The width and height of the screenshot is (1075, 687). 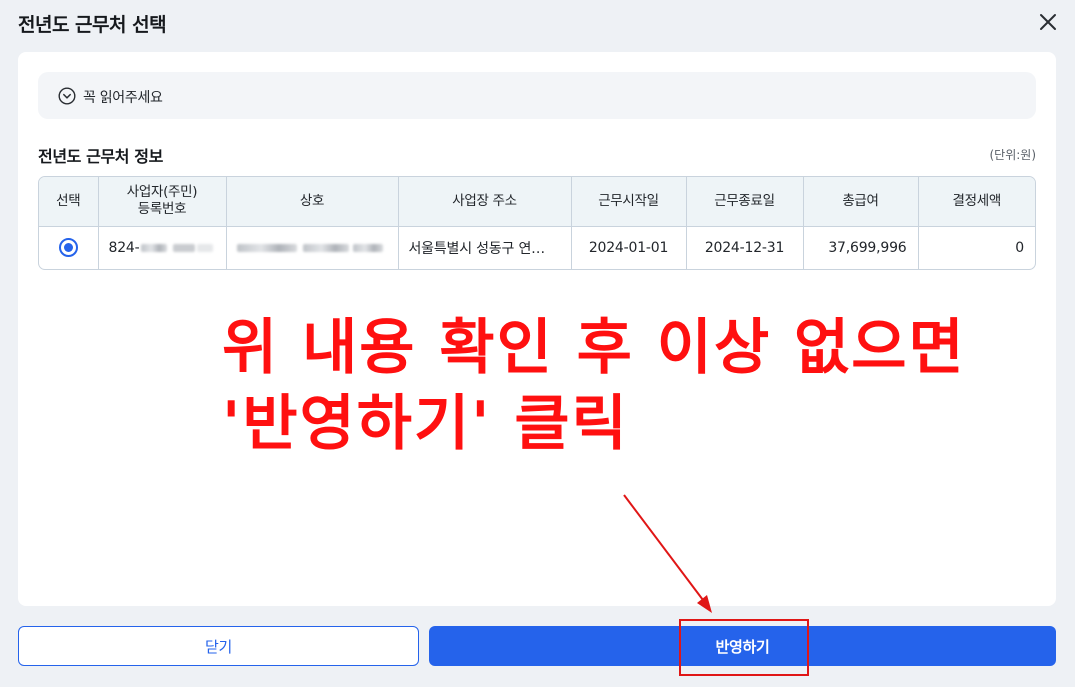 I want to click on select-cell, so click(x=69, y=247).